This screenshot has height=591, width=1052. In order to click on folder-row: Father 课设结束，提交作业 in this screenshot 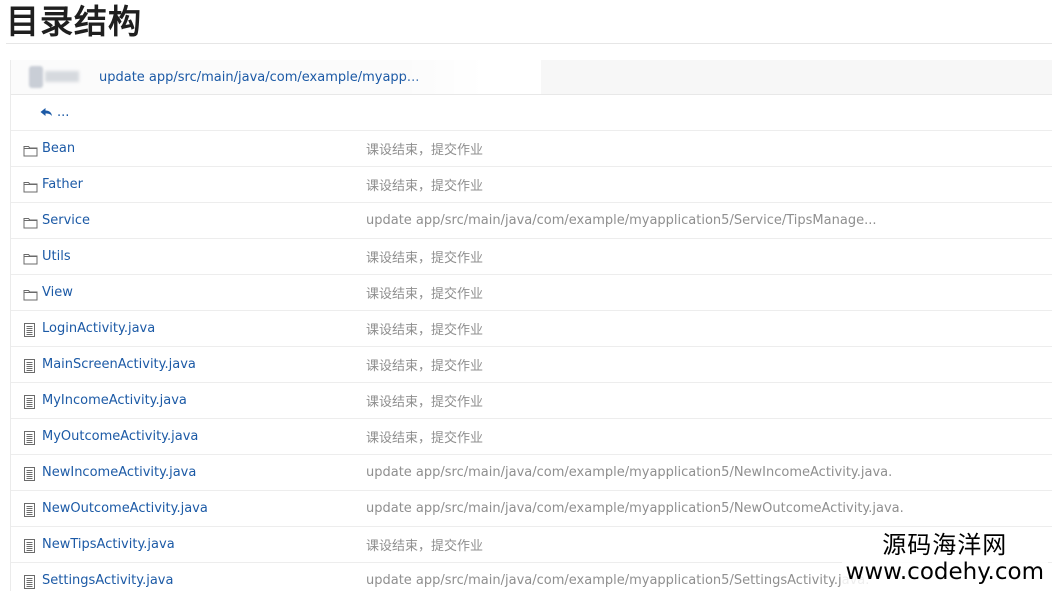, I will do `click(531, 185)`.